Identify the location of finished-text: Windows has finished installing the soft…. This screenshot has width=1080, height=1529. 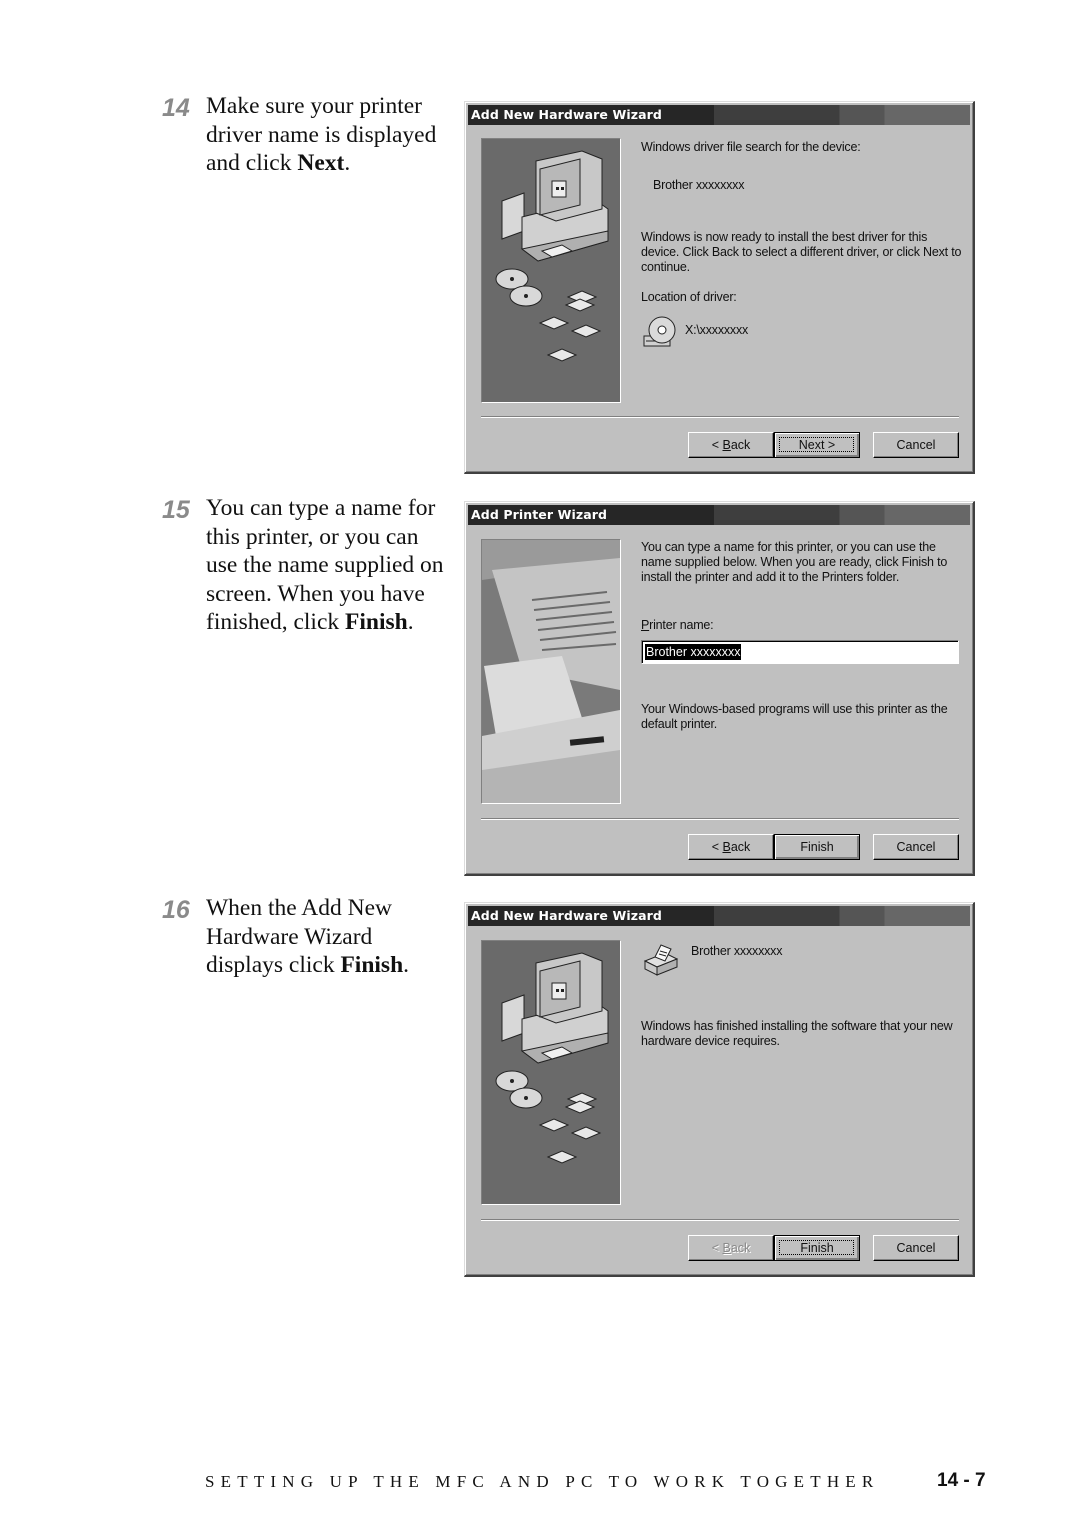
(797, 1033).